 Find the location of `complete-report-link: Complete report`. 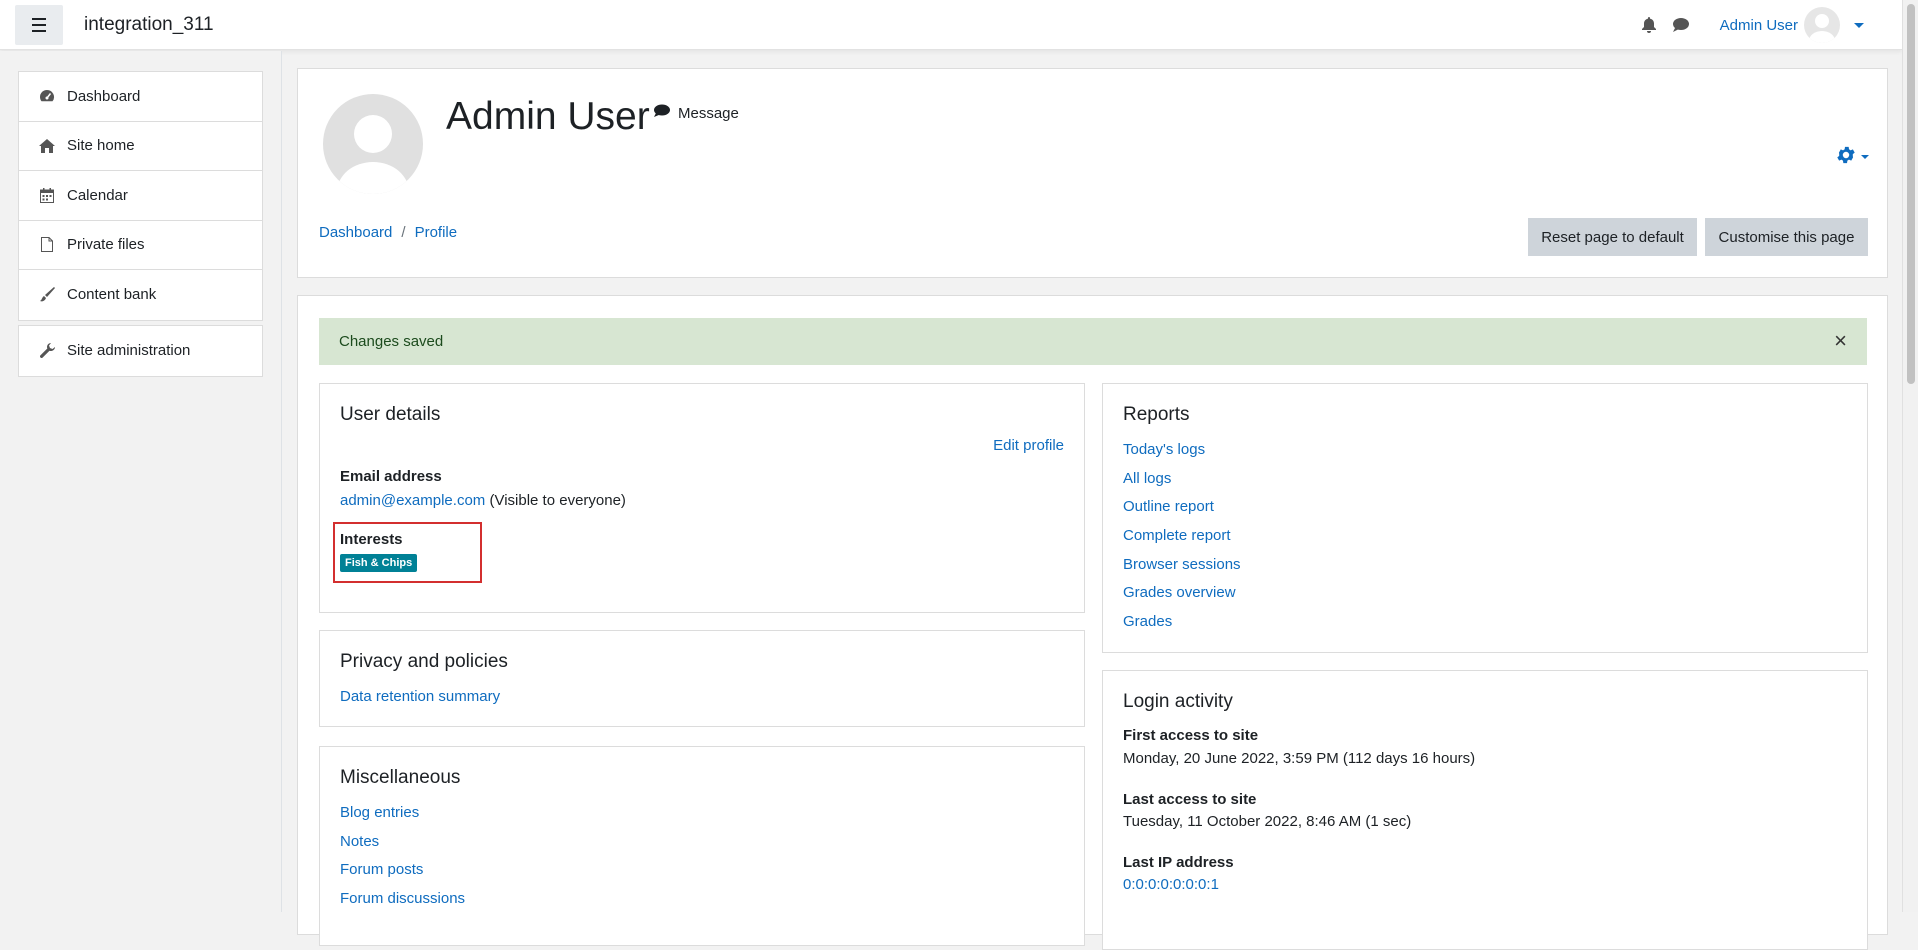

complete-report-link: Complete report is located at coordinates (1182, 536).